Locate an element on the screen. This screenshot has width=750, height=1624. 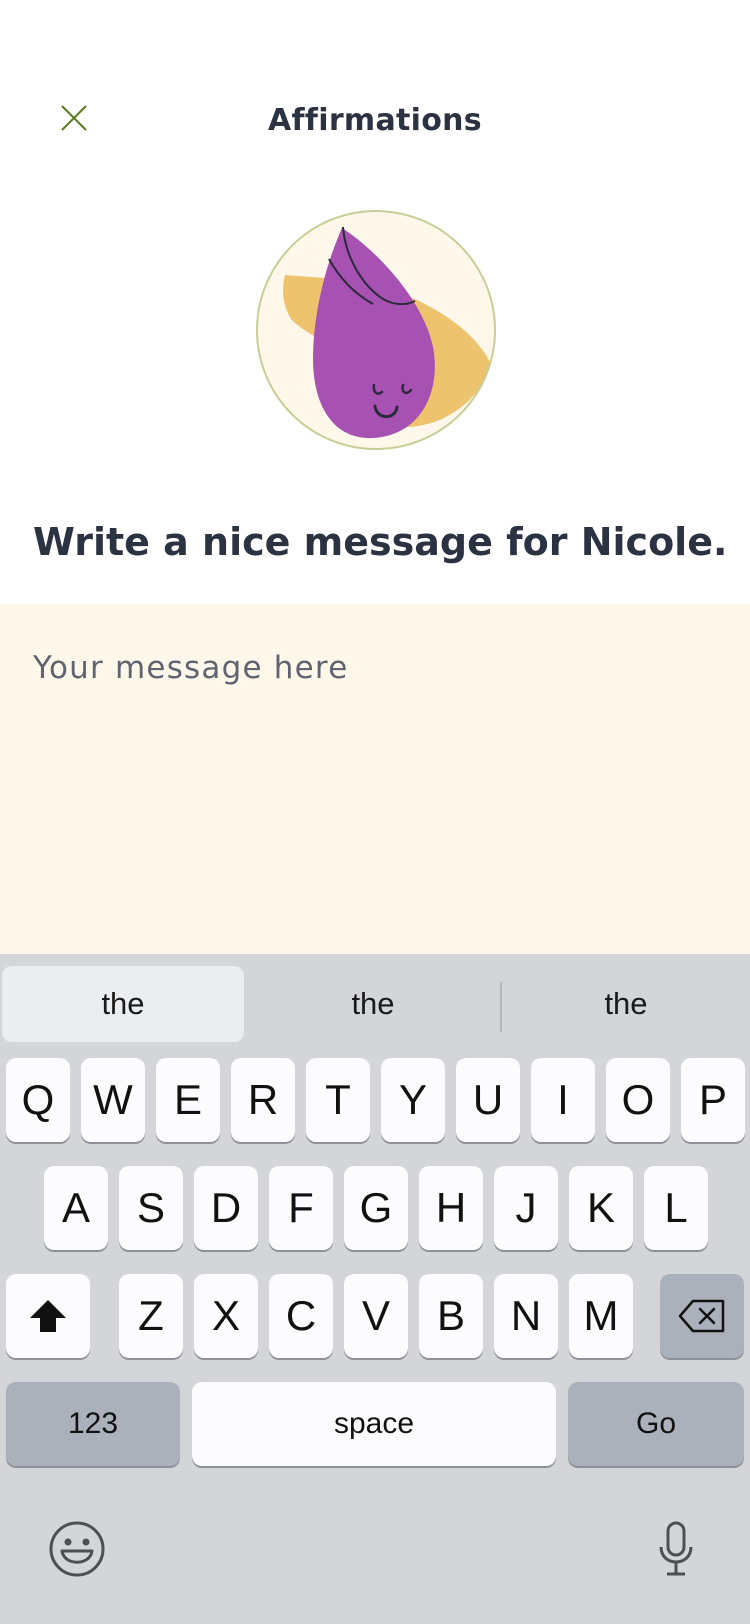
message-prompt: Write a nice message for Nicole. is located at coordinates (380, 542).